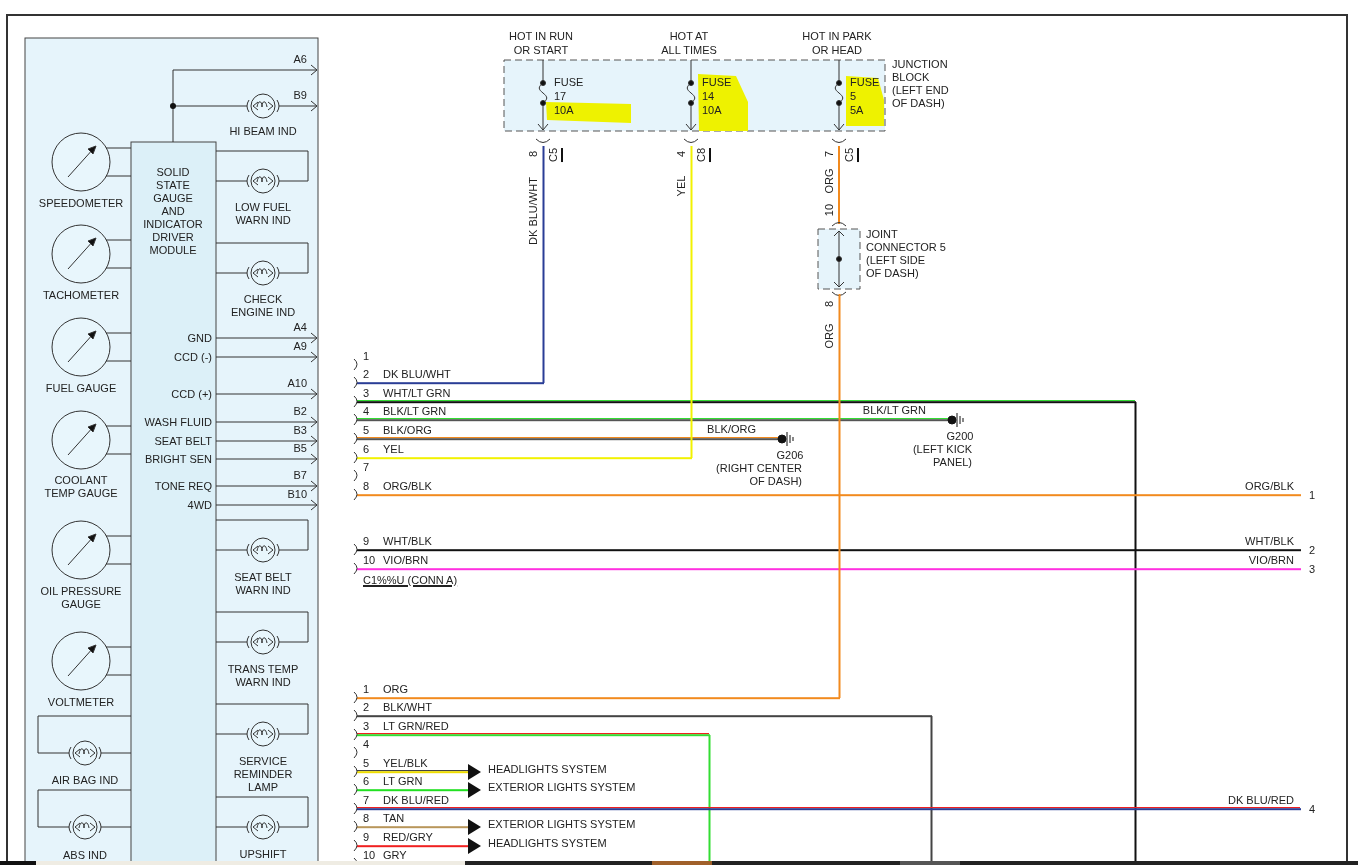 This screenshot has width=1358, height=865. Describe the element at coordinates (178, 459) in the screenshot. I see `signal-label: BRIGHT SEN` at that location.